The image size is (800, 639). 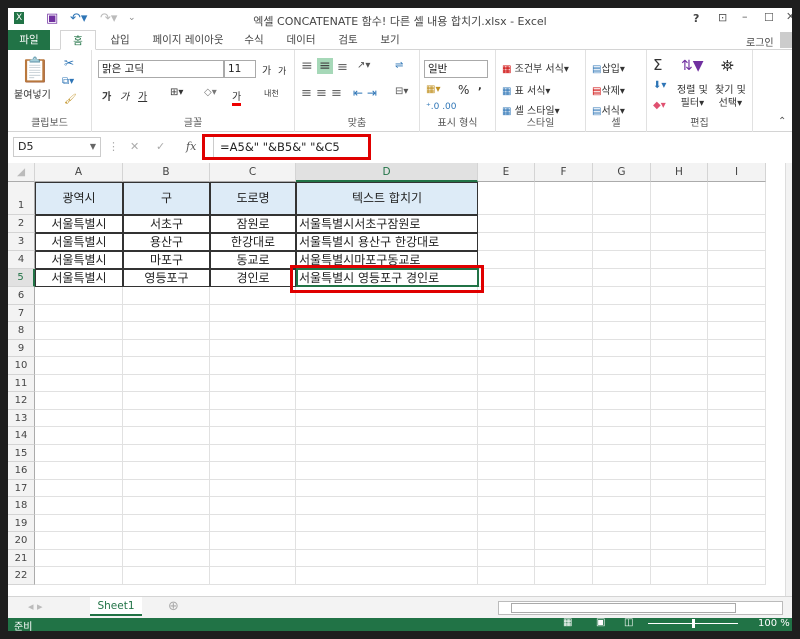 What do you see at coordinates (387, 541) in the screenshot?
I see `cell-D20` at bounding box center [387, 541].